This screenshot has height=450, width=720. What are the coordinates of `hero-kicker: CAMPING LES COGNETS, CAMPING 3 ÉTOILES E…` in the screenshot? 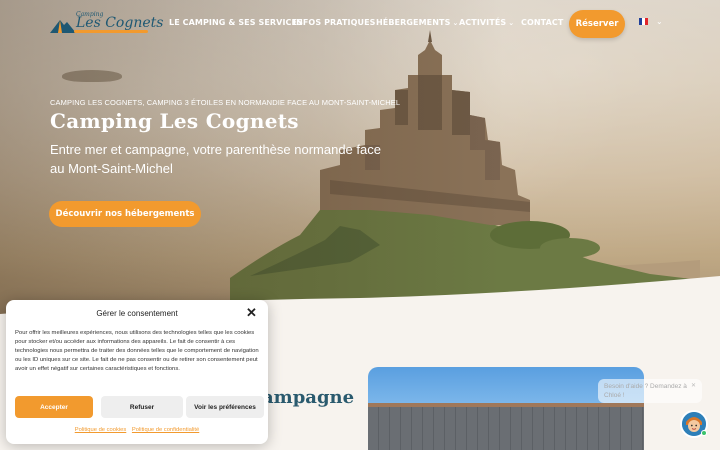 It's located at (225, 102).